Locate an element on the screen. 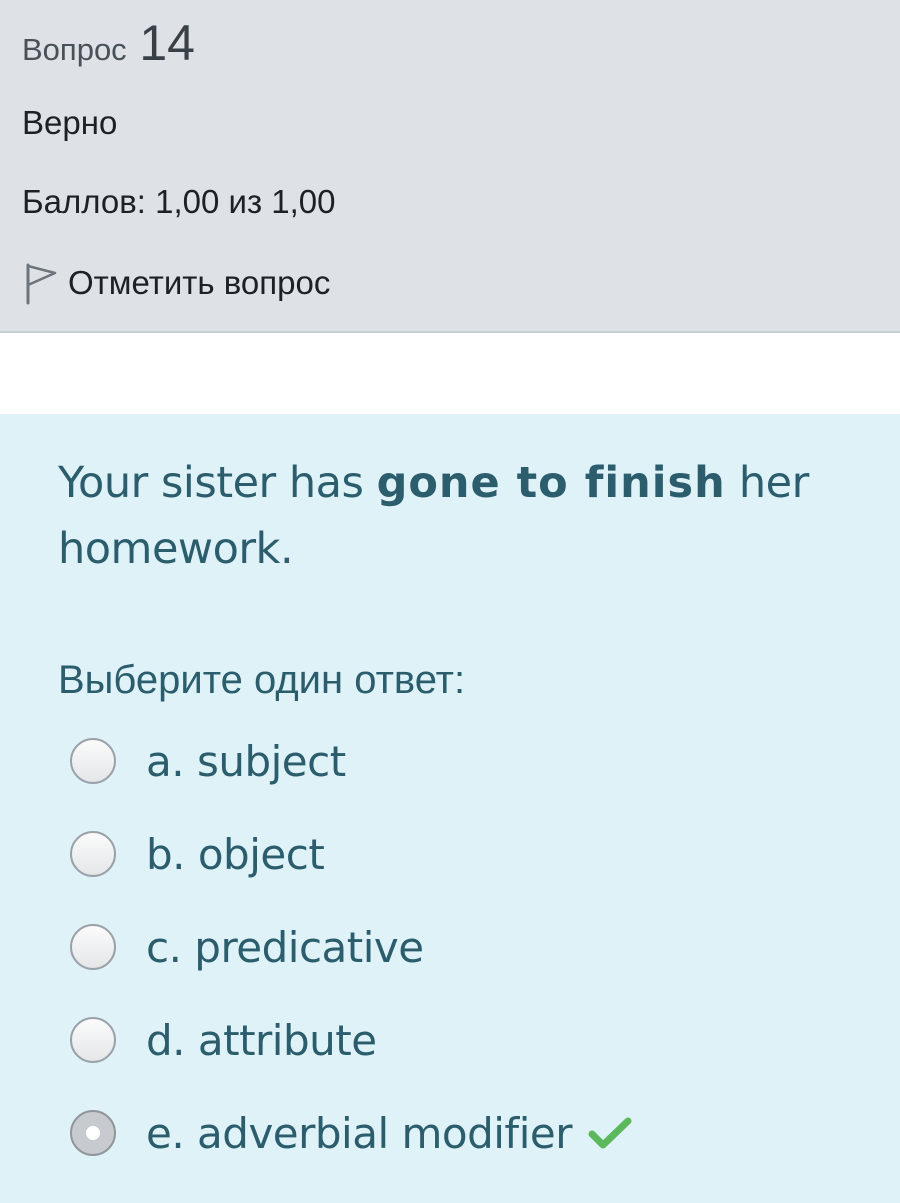 Image resolution: width=900 pixels, height=1203 pixels. radio-icon-selected is located at coordinates (93, 1133).